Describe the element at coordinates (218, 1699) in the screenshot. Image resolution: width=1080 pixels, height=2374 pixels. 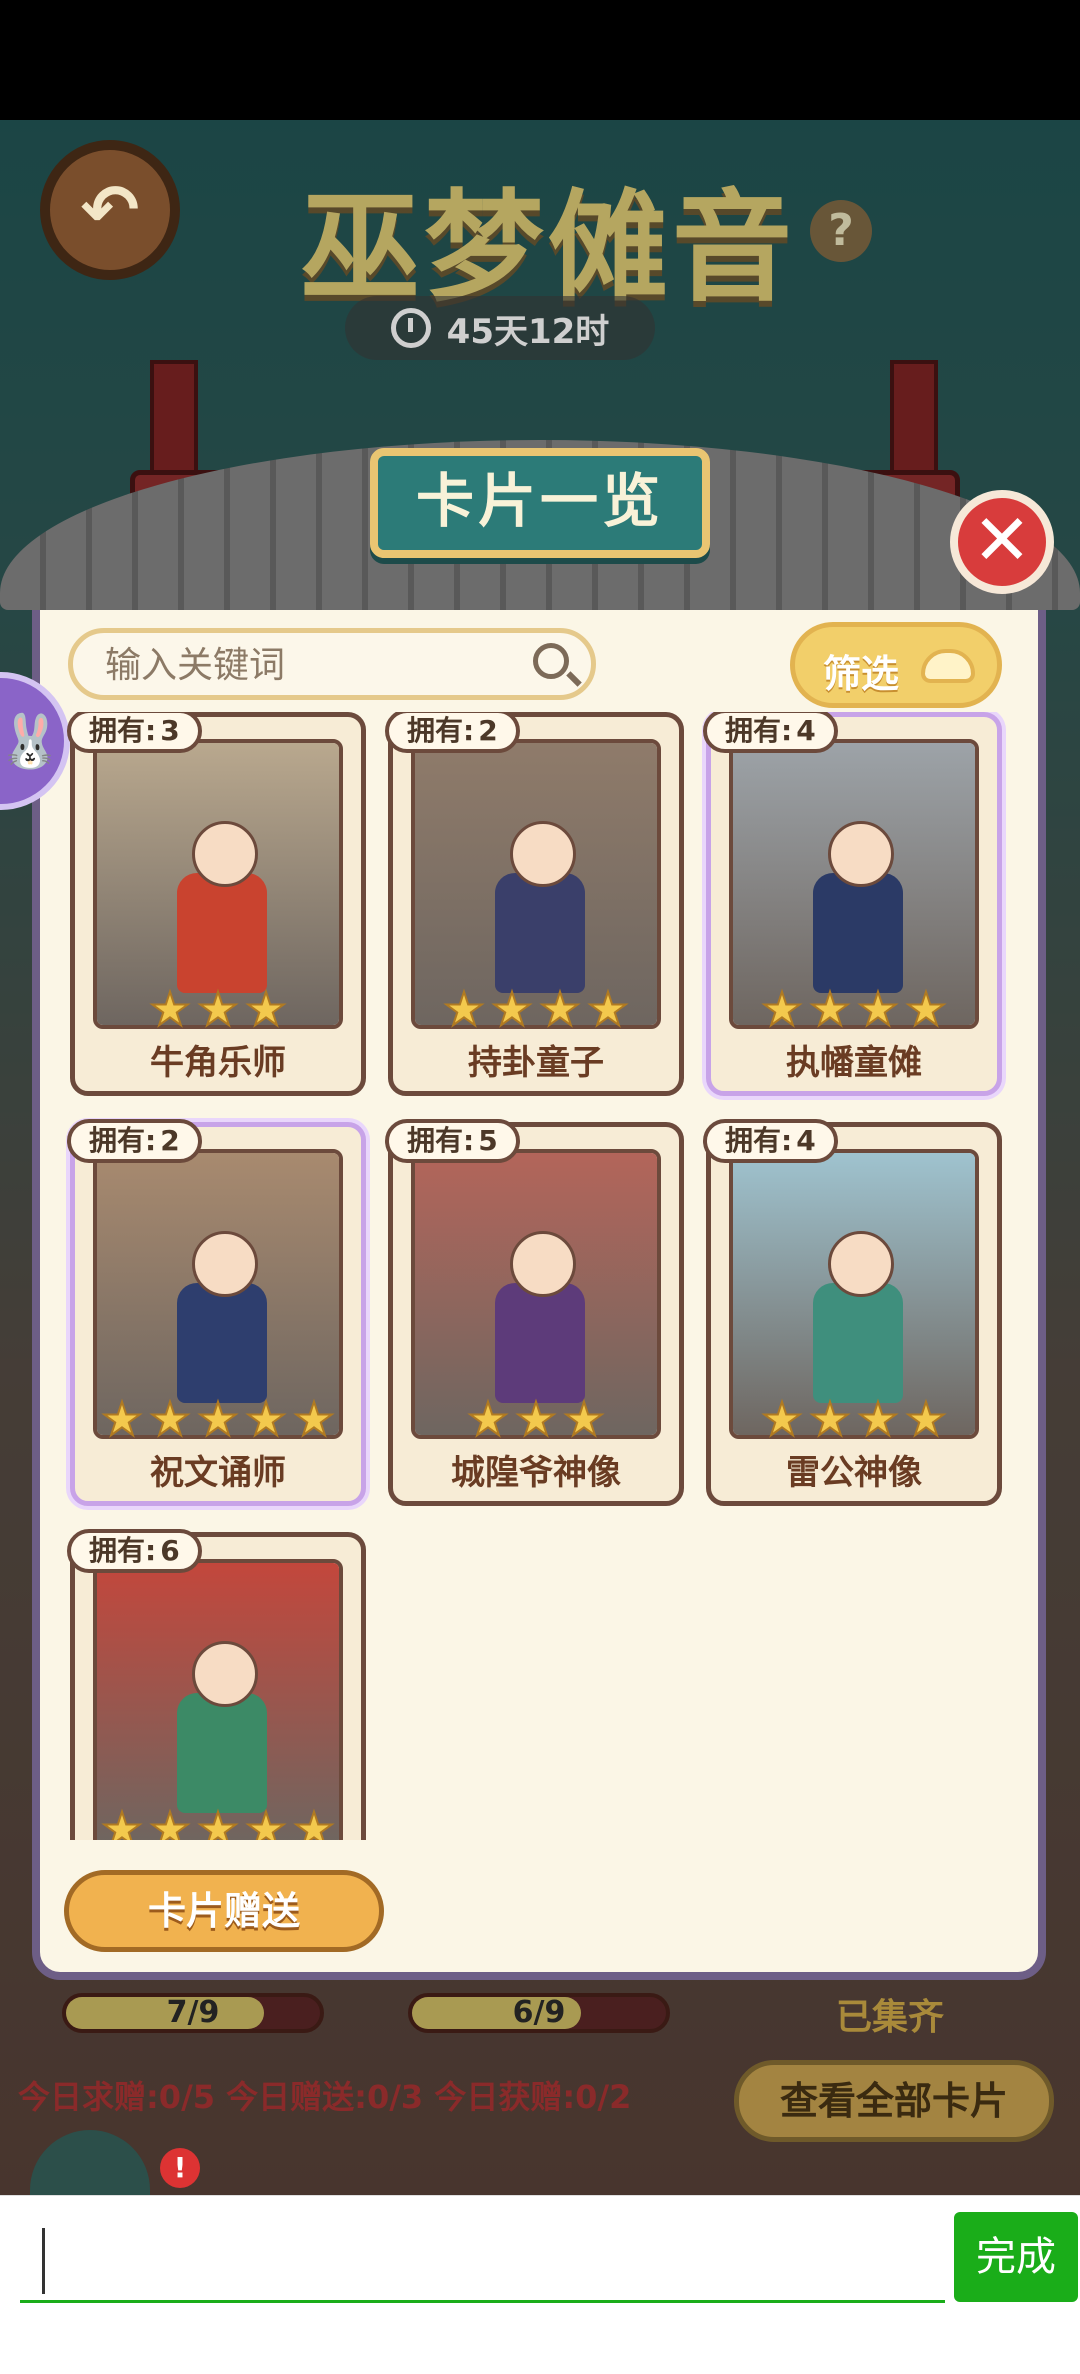
I see `card-artwork` at that location.